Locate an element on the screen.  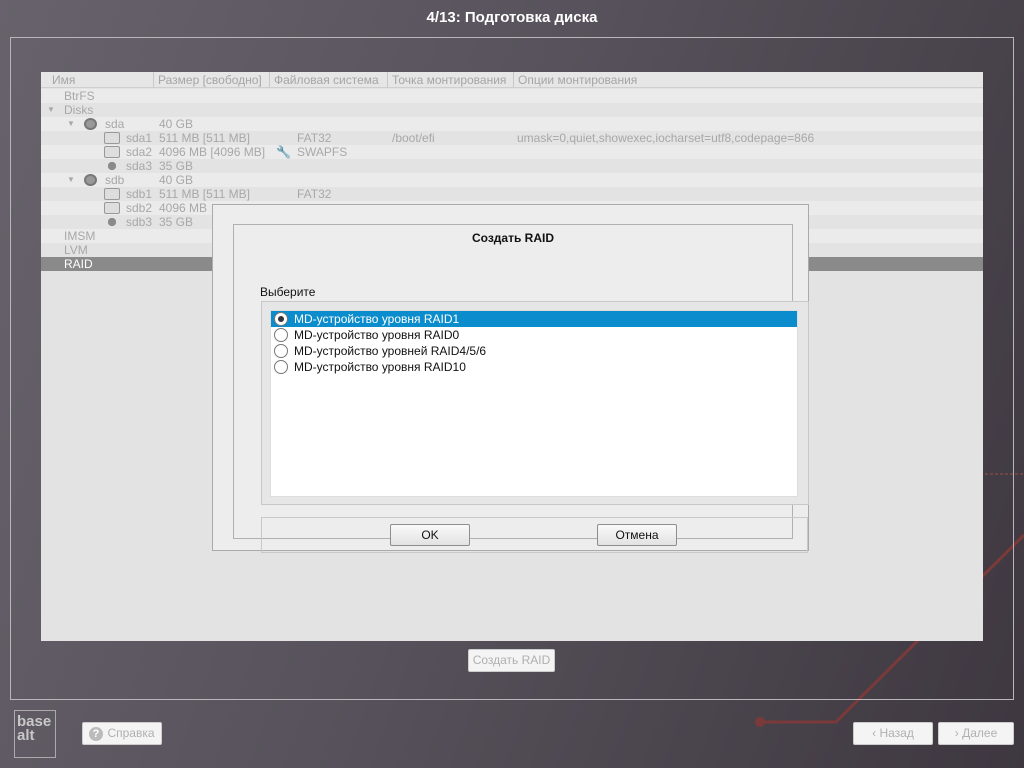
wrench-icon: 🔧 is located at coordinates (283, 152).